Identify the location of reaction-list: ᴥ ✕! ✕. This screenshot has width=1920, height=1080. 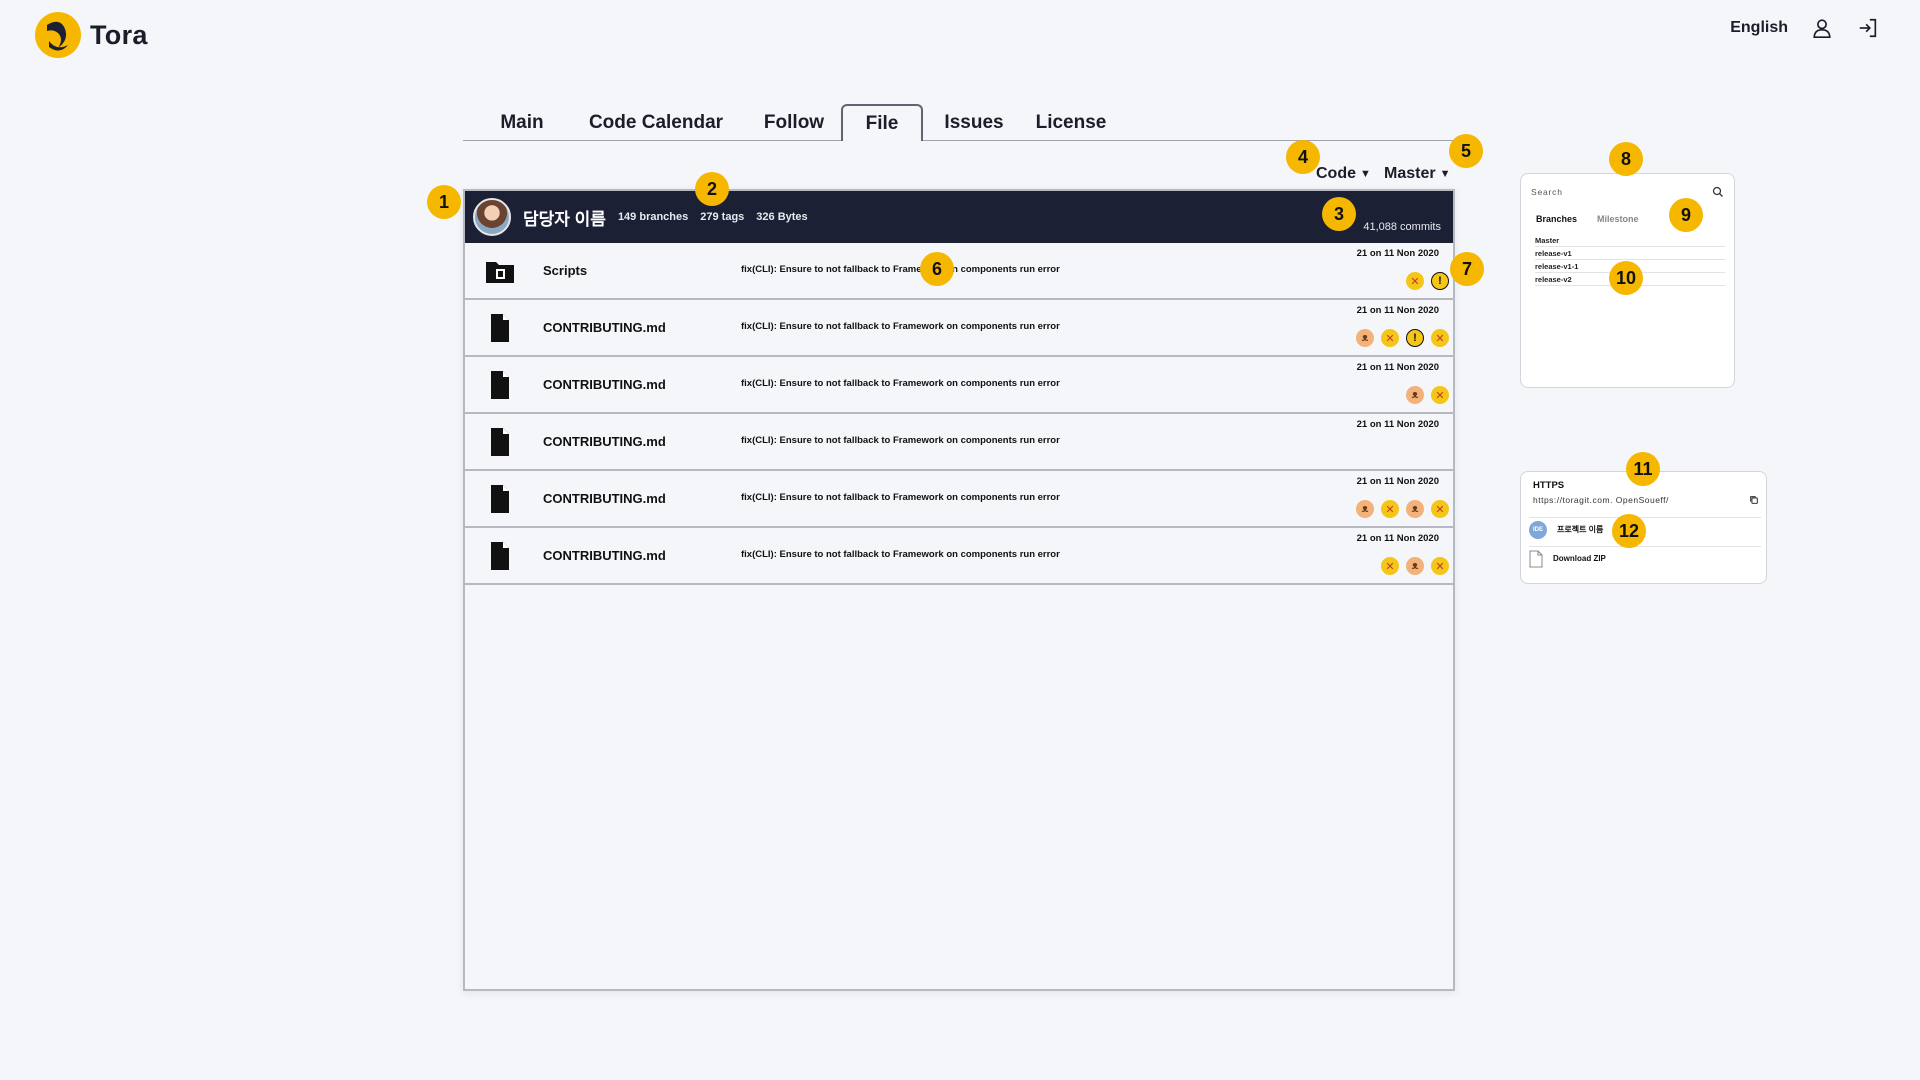
(1402, 338).